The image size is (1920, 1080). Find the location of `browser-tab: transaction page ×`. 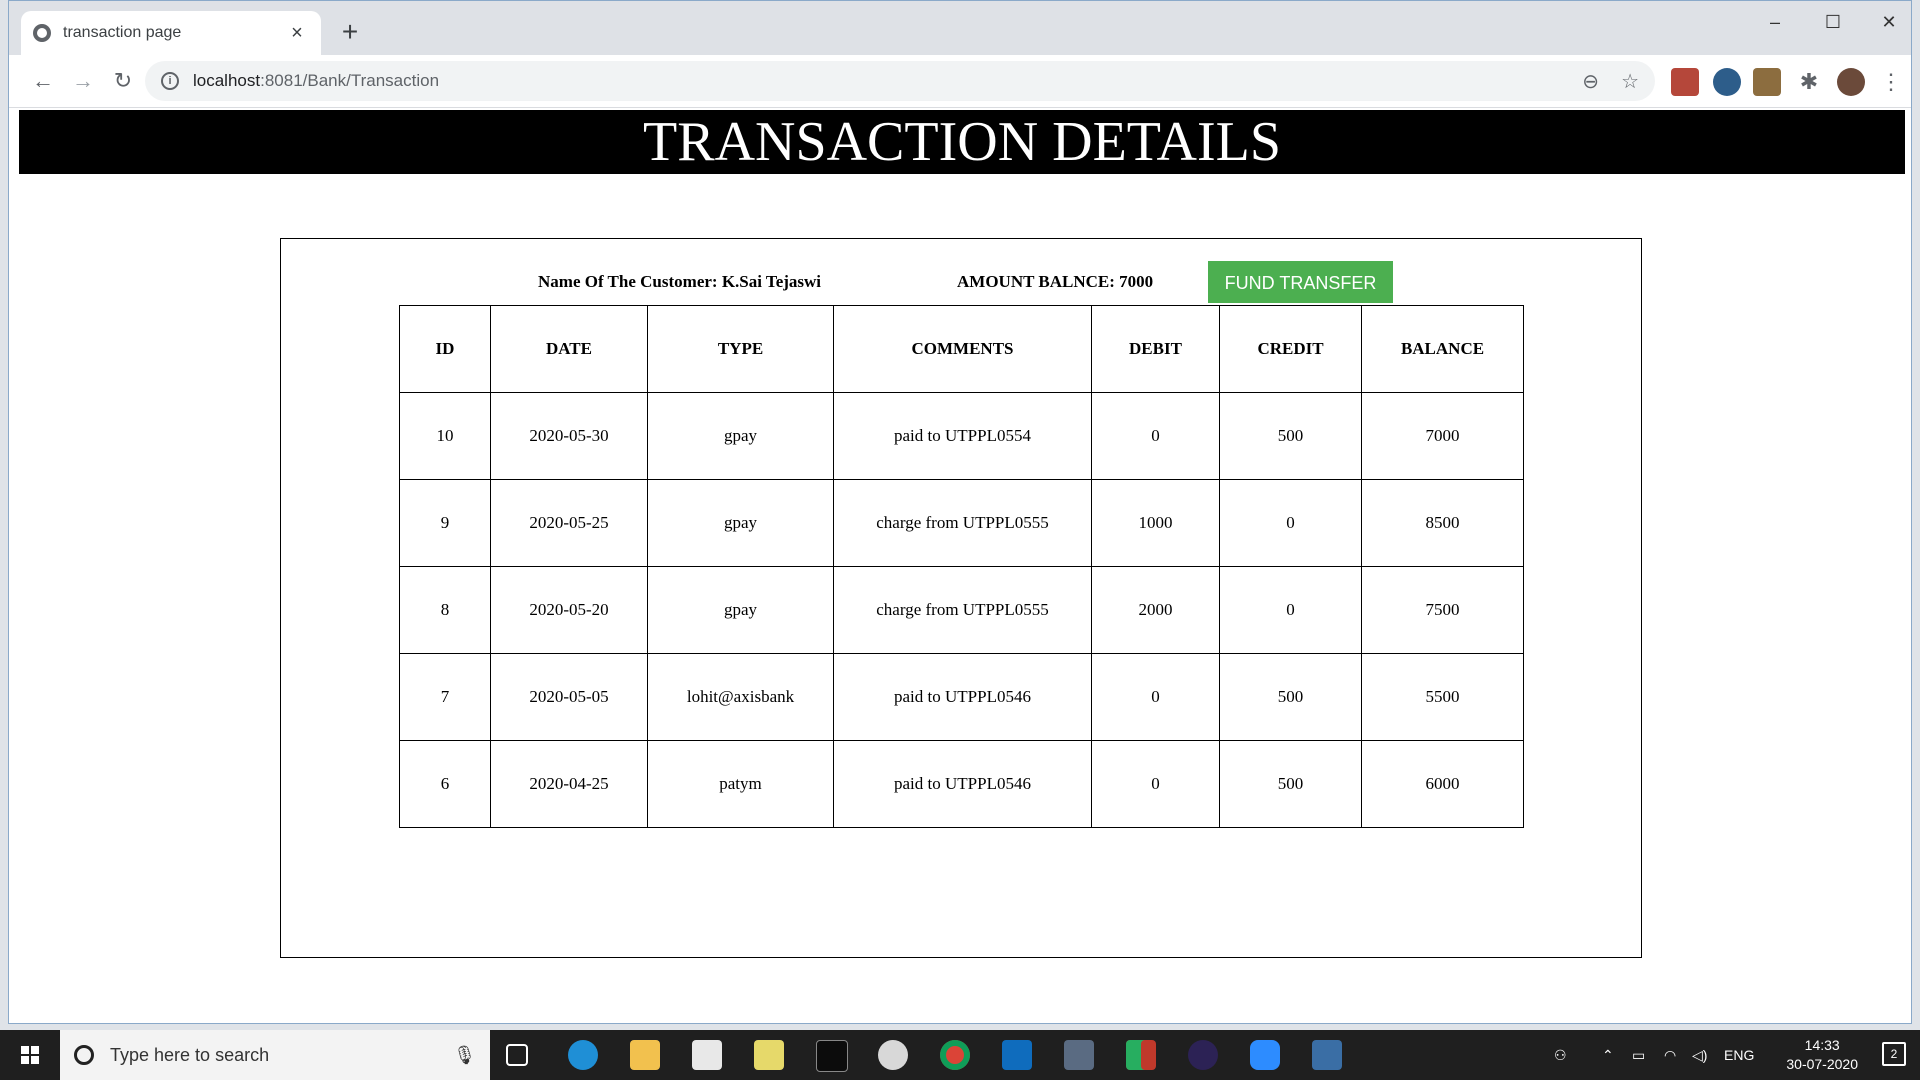

browser-tab: transaction page × is located at coordinates (171, 33).